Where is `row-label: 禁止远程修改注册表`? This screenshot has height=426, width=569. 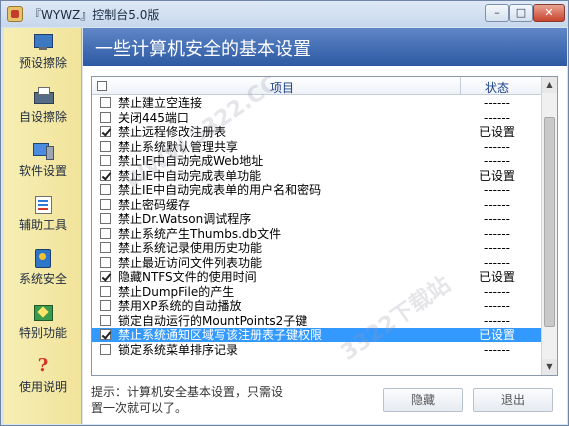
row-label: 禁止远程修改注册表 is located at coordinates (172, 132).